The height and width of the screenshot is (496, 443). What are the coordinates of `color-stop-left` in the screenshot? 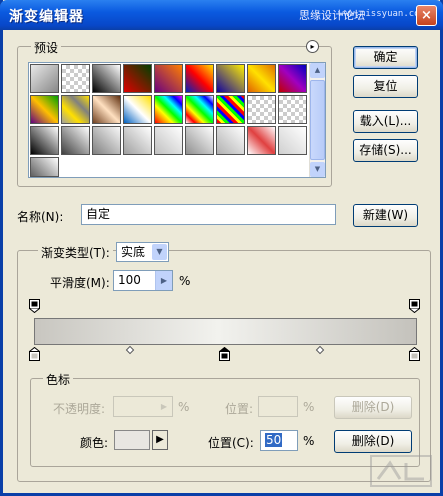 It's located at (34, 354).